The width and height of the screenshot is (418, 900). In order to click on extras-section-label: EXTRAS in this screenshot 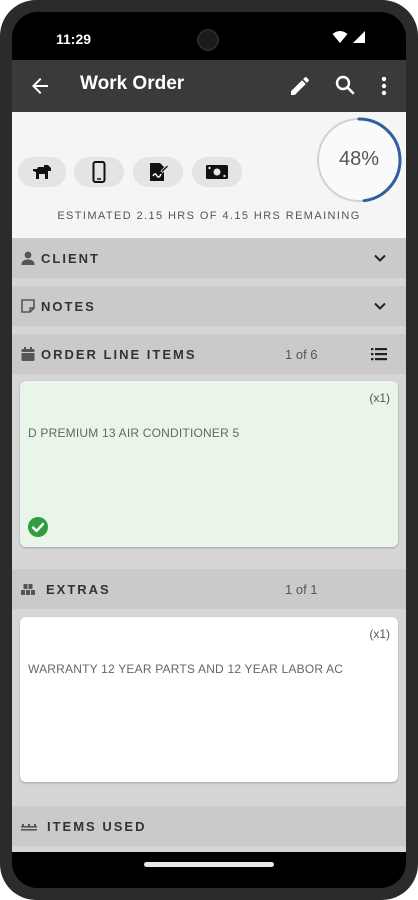, I will do `click(78, 589)`.